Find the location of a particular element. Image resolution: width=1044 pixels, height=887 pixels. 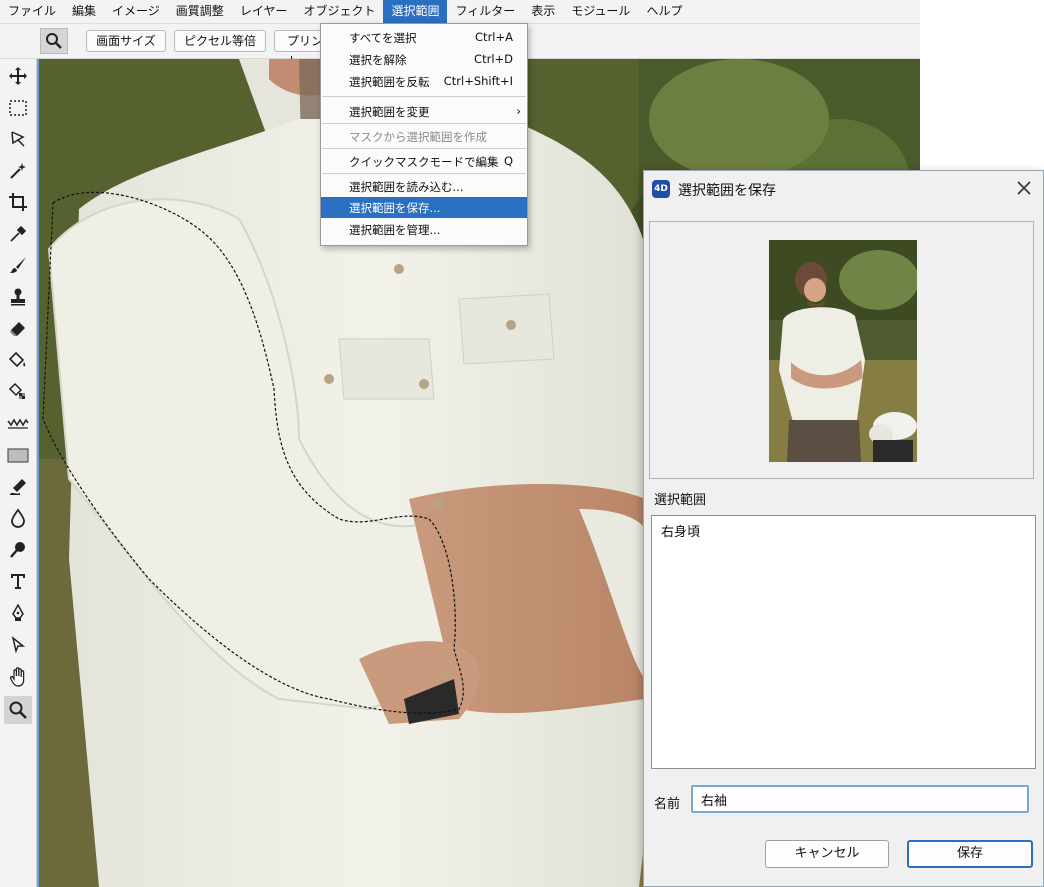

menu-layer: レイヤー is located at coordinates (264, 11).